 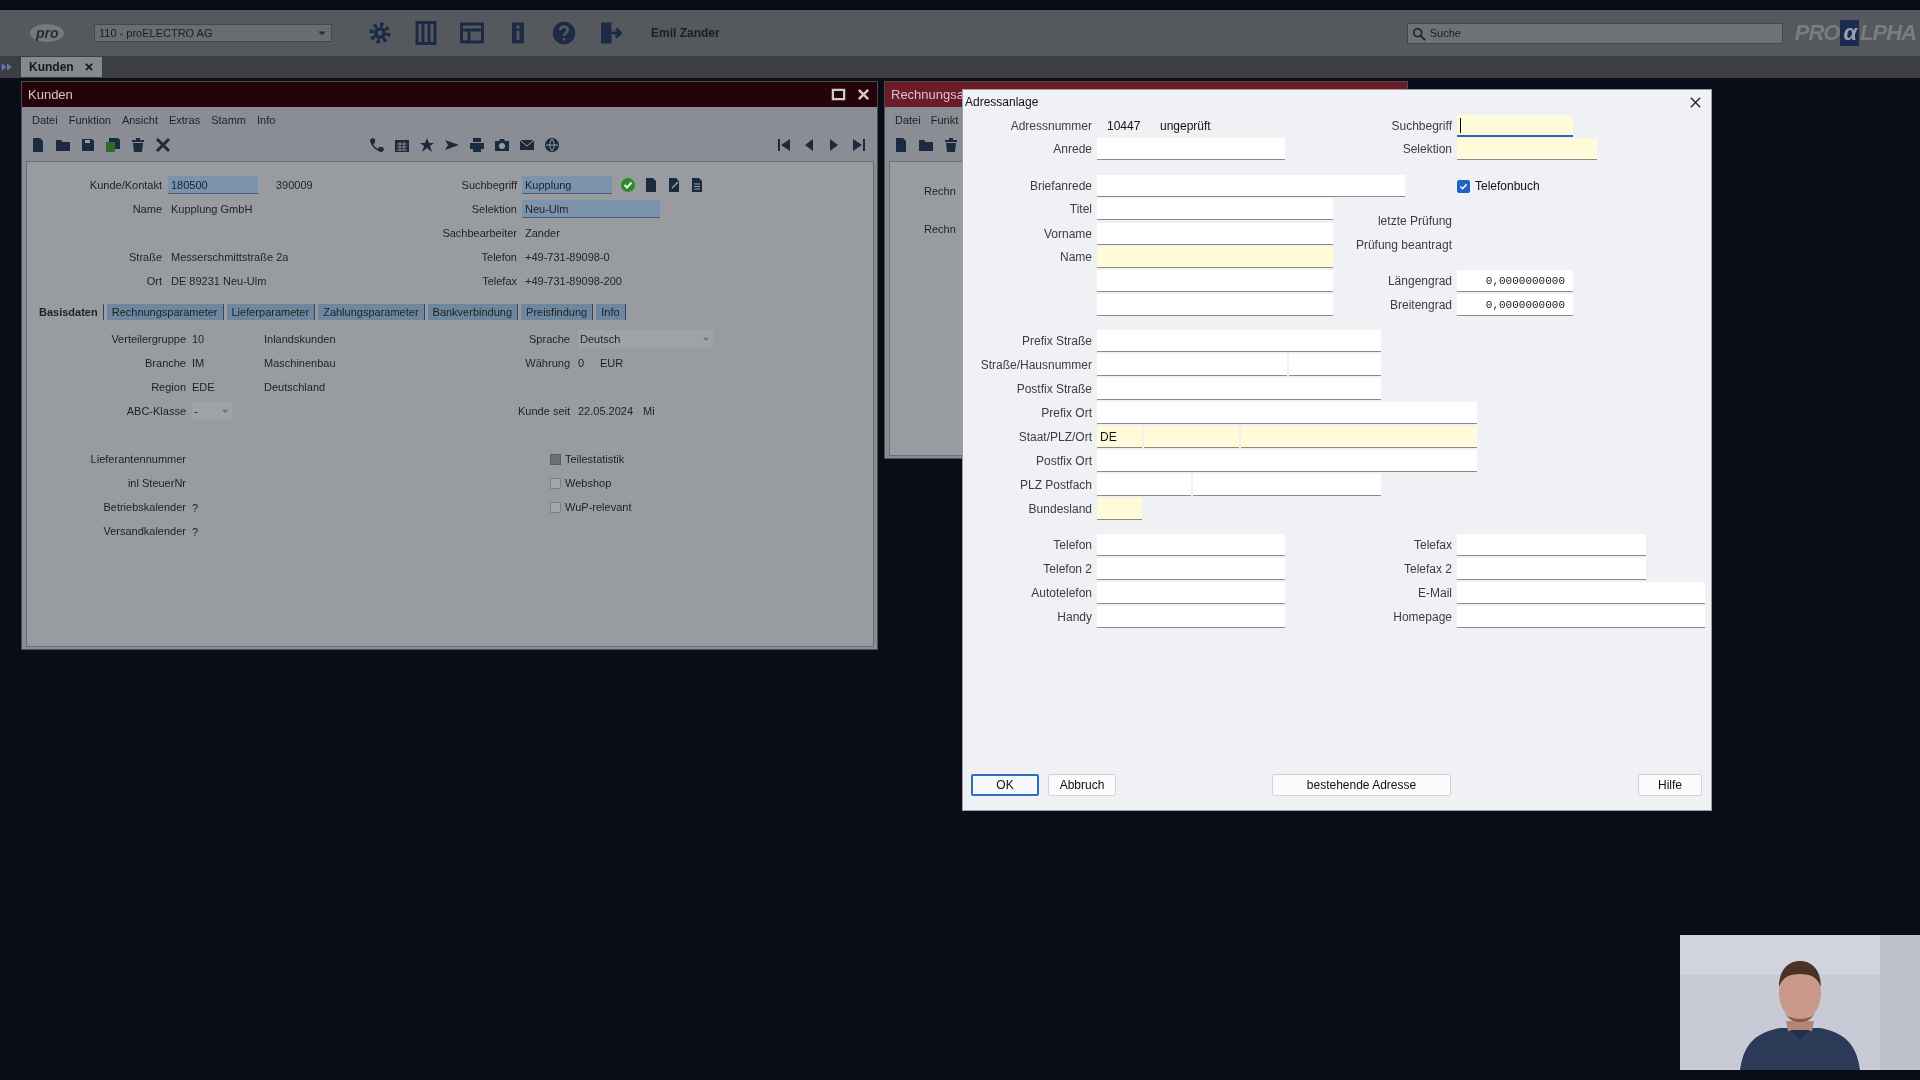 I want to click on camera-icon, so click(x=502, y=144).